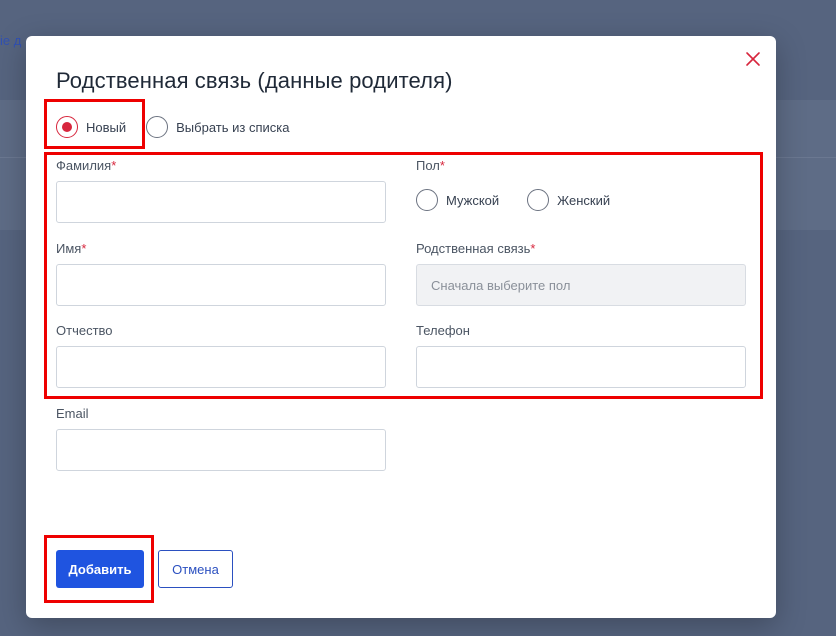 This screenshot has height=636, width=836. Describe the element at coordinates (71, 248) in the screenshot. I see `first-name-label: Имя*` at that location.